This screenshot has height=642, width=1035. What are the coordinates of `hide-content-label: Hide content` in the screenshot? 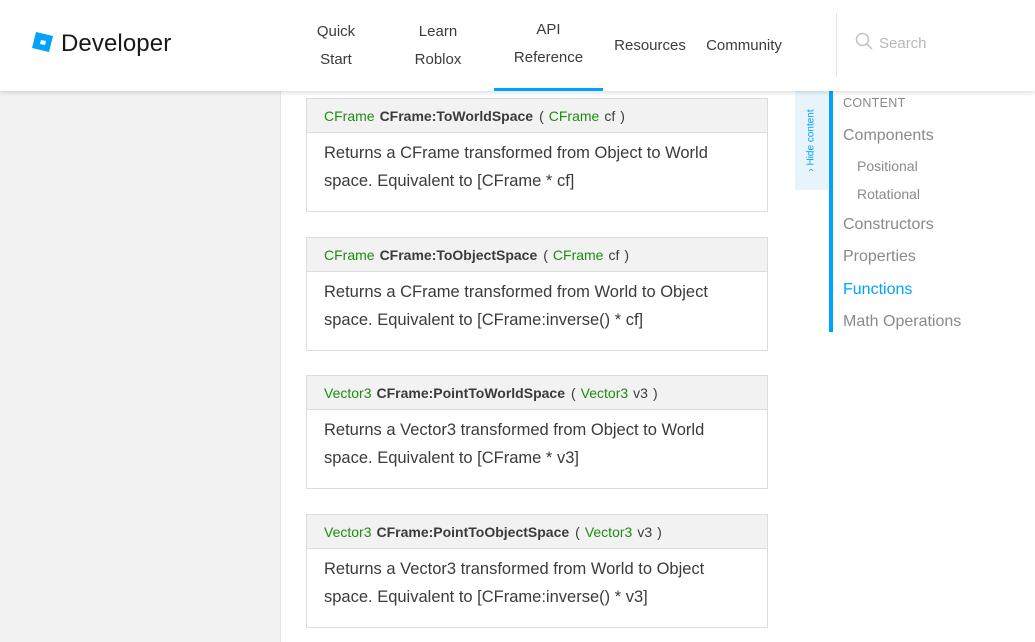 It's located at (811, 137).